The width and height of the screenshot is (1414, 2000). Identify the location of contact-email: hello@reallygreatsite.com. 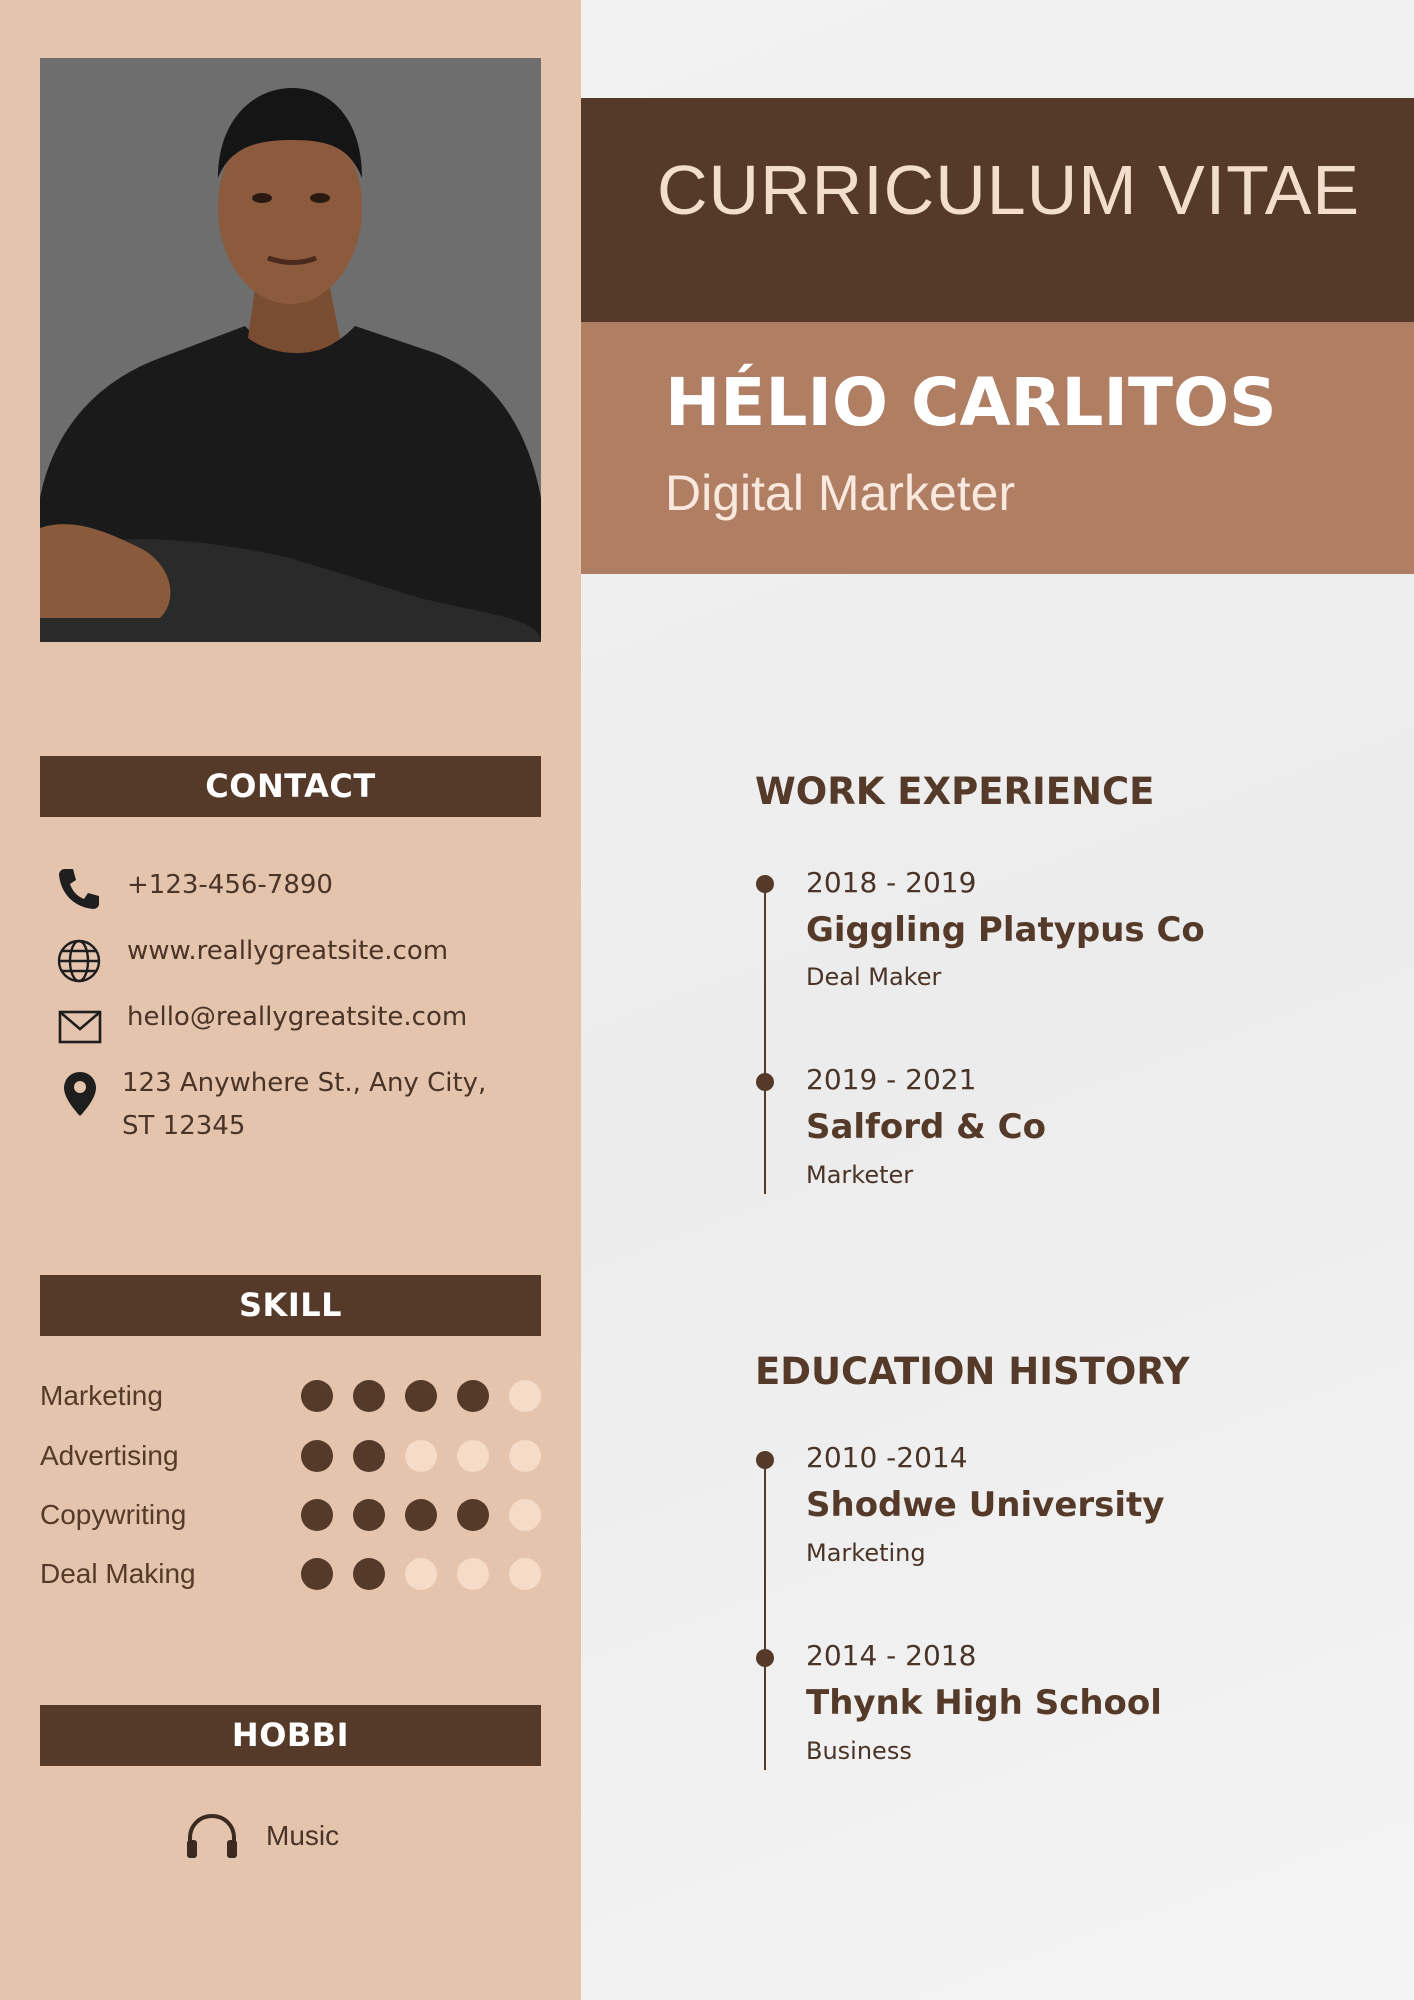
(297, 1017).